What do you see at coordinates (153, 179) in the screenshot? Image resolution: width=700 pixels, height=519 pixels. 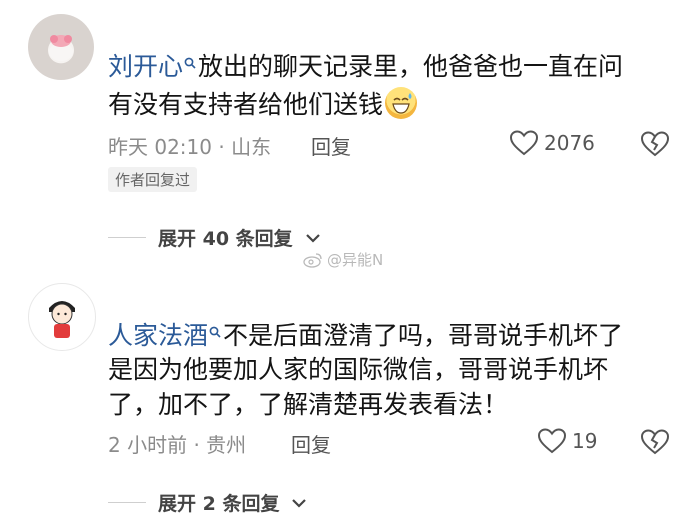 I see `author-replied-badge: 作者回复过` at bounding box center [153, 179].